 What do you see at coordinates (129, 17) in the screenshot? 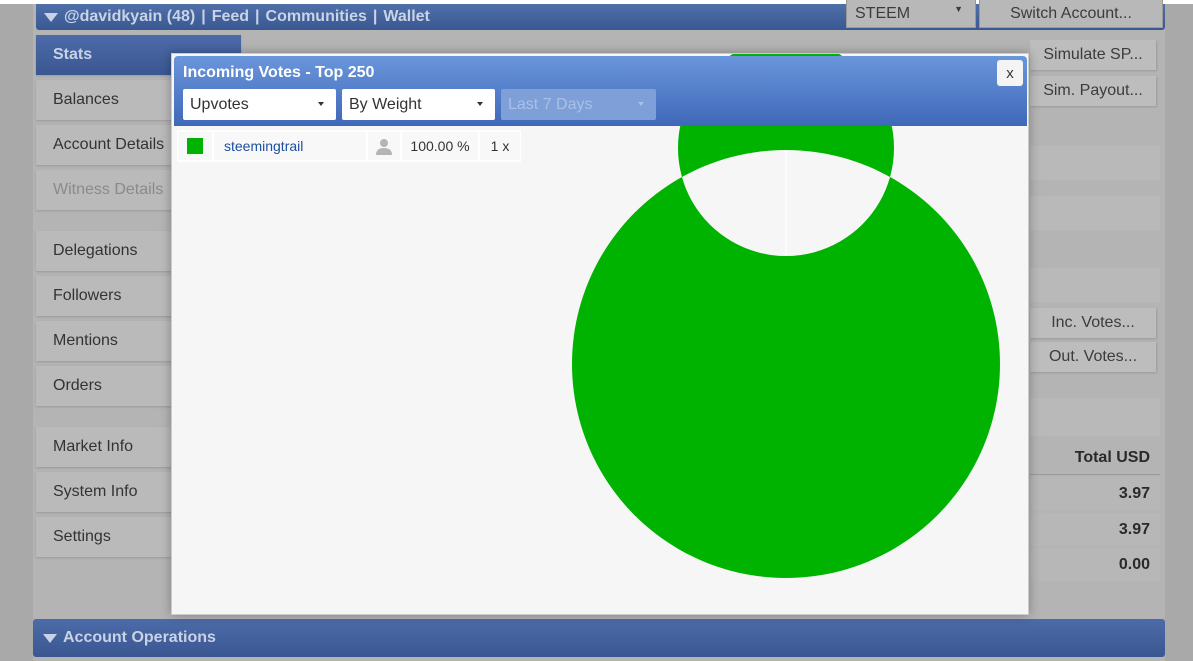
I see `account-link: @davidkyain (48)` at bounding box center [129, 17].